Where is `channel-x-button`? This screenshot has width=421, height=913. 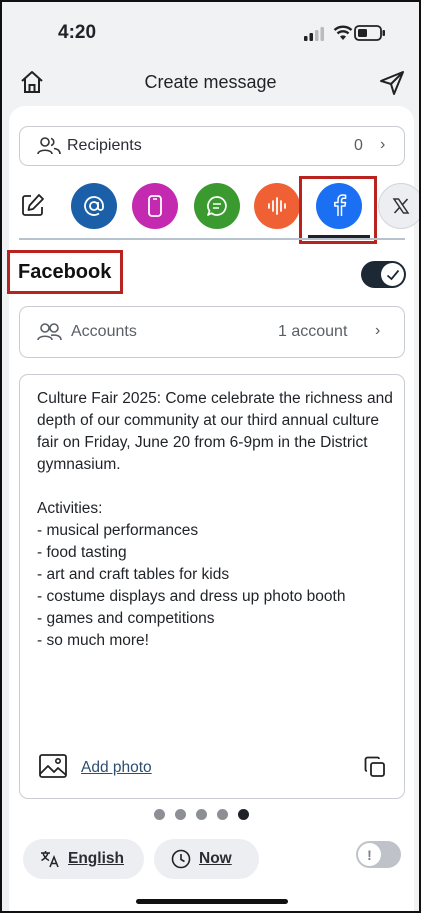
channel-x-button is located at coordinates (398, 206).